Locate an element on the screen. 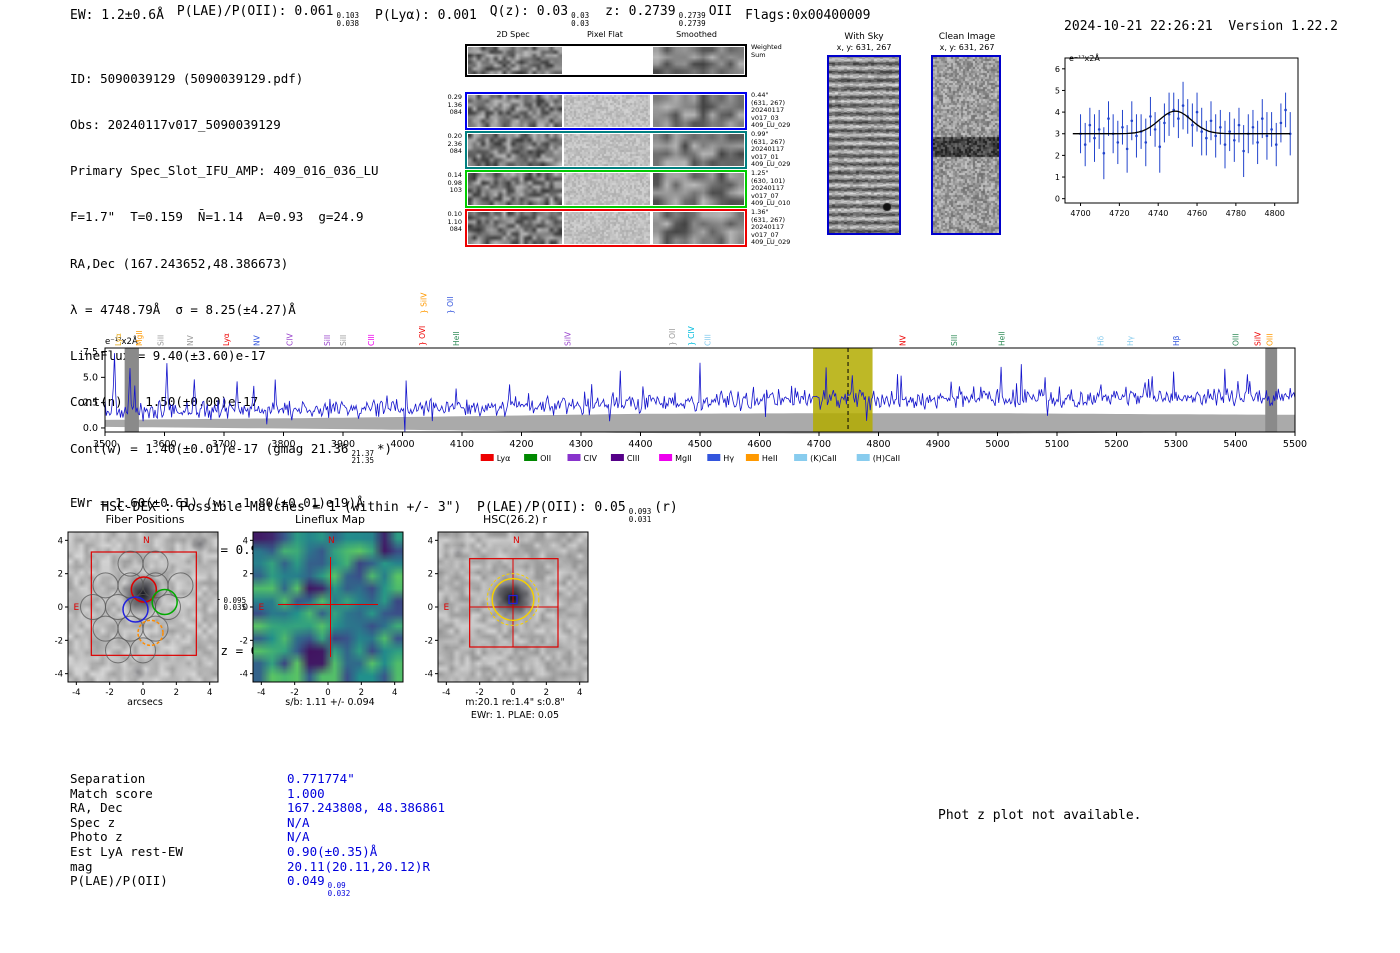 The image size is (1400, 953). match-label: Est LyA rest-EW is located at coordinates (126, 851).